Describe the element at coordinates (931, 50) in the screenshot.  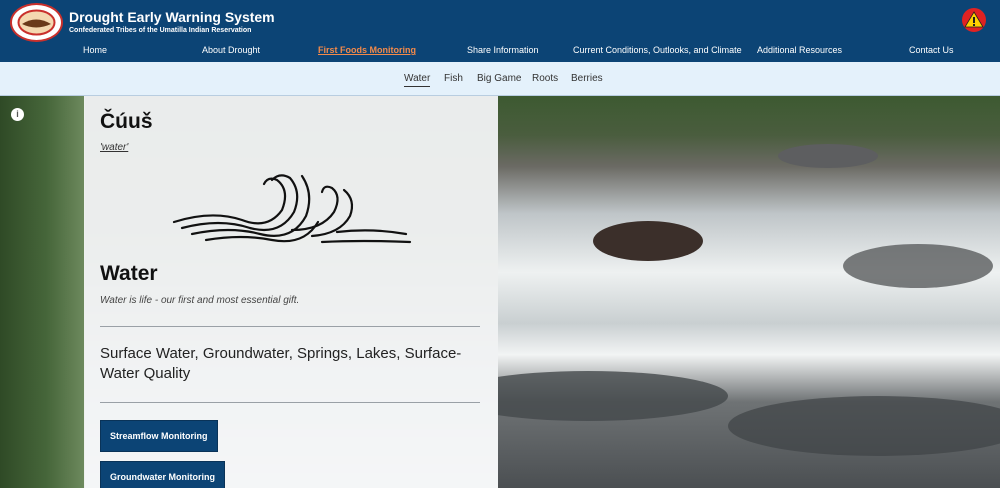
I see `nav-contact-us: Contact Us` at that location.